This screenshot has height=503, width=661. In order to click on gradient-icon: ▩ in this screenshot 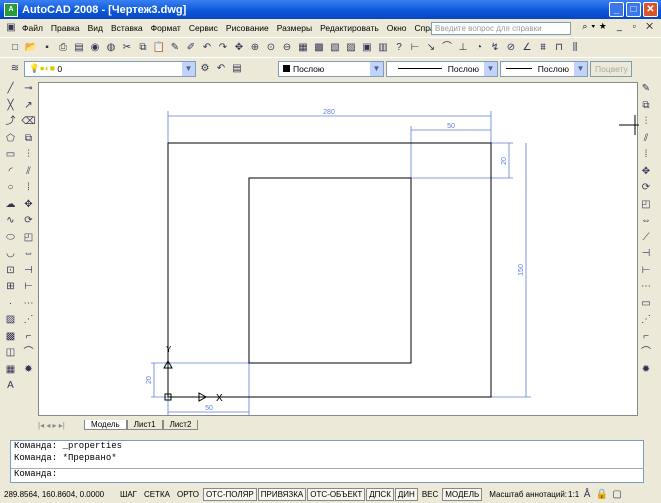, I will do `click(10, 338)`.